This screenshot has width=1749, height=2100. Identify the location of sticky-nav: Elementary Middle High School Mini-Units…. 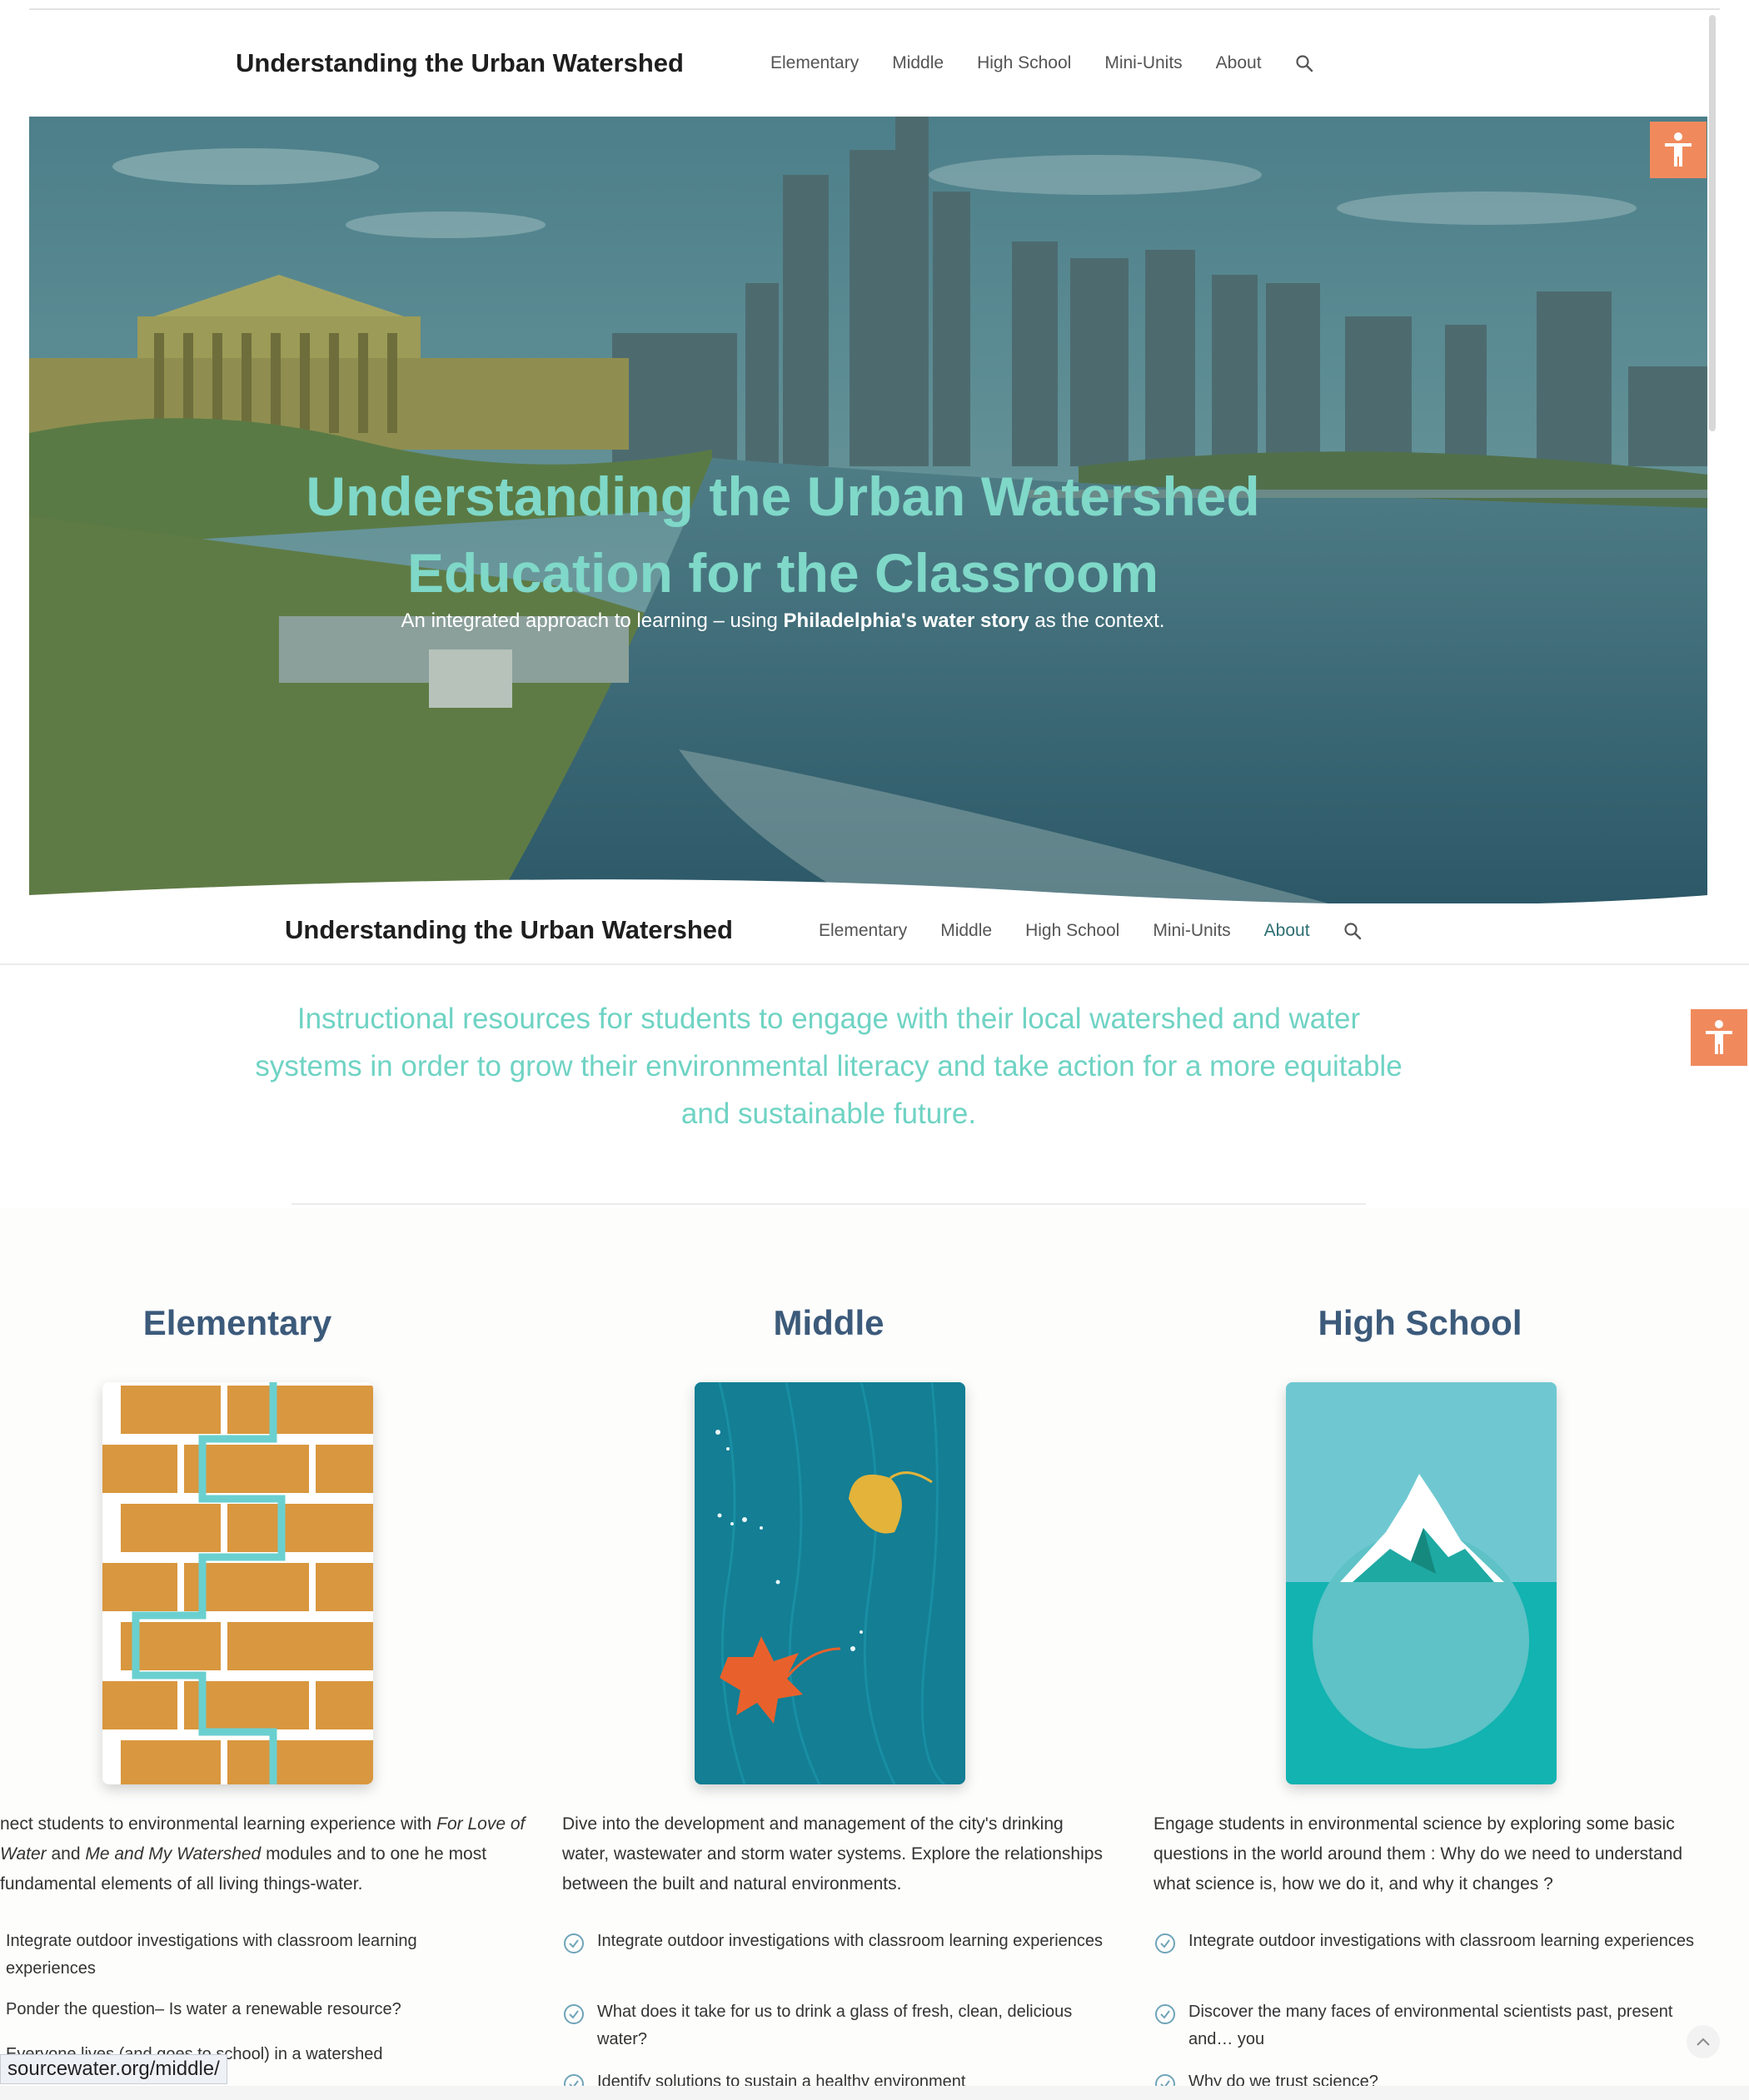
(1090, 931).